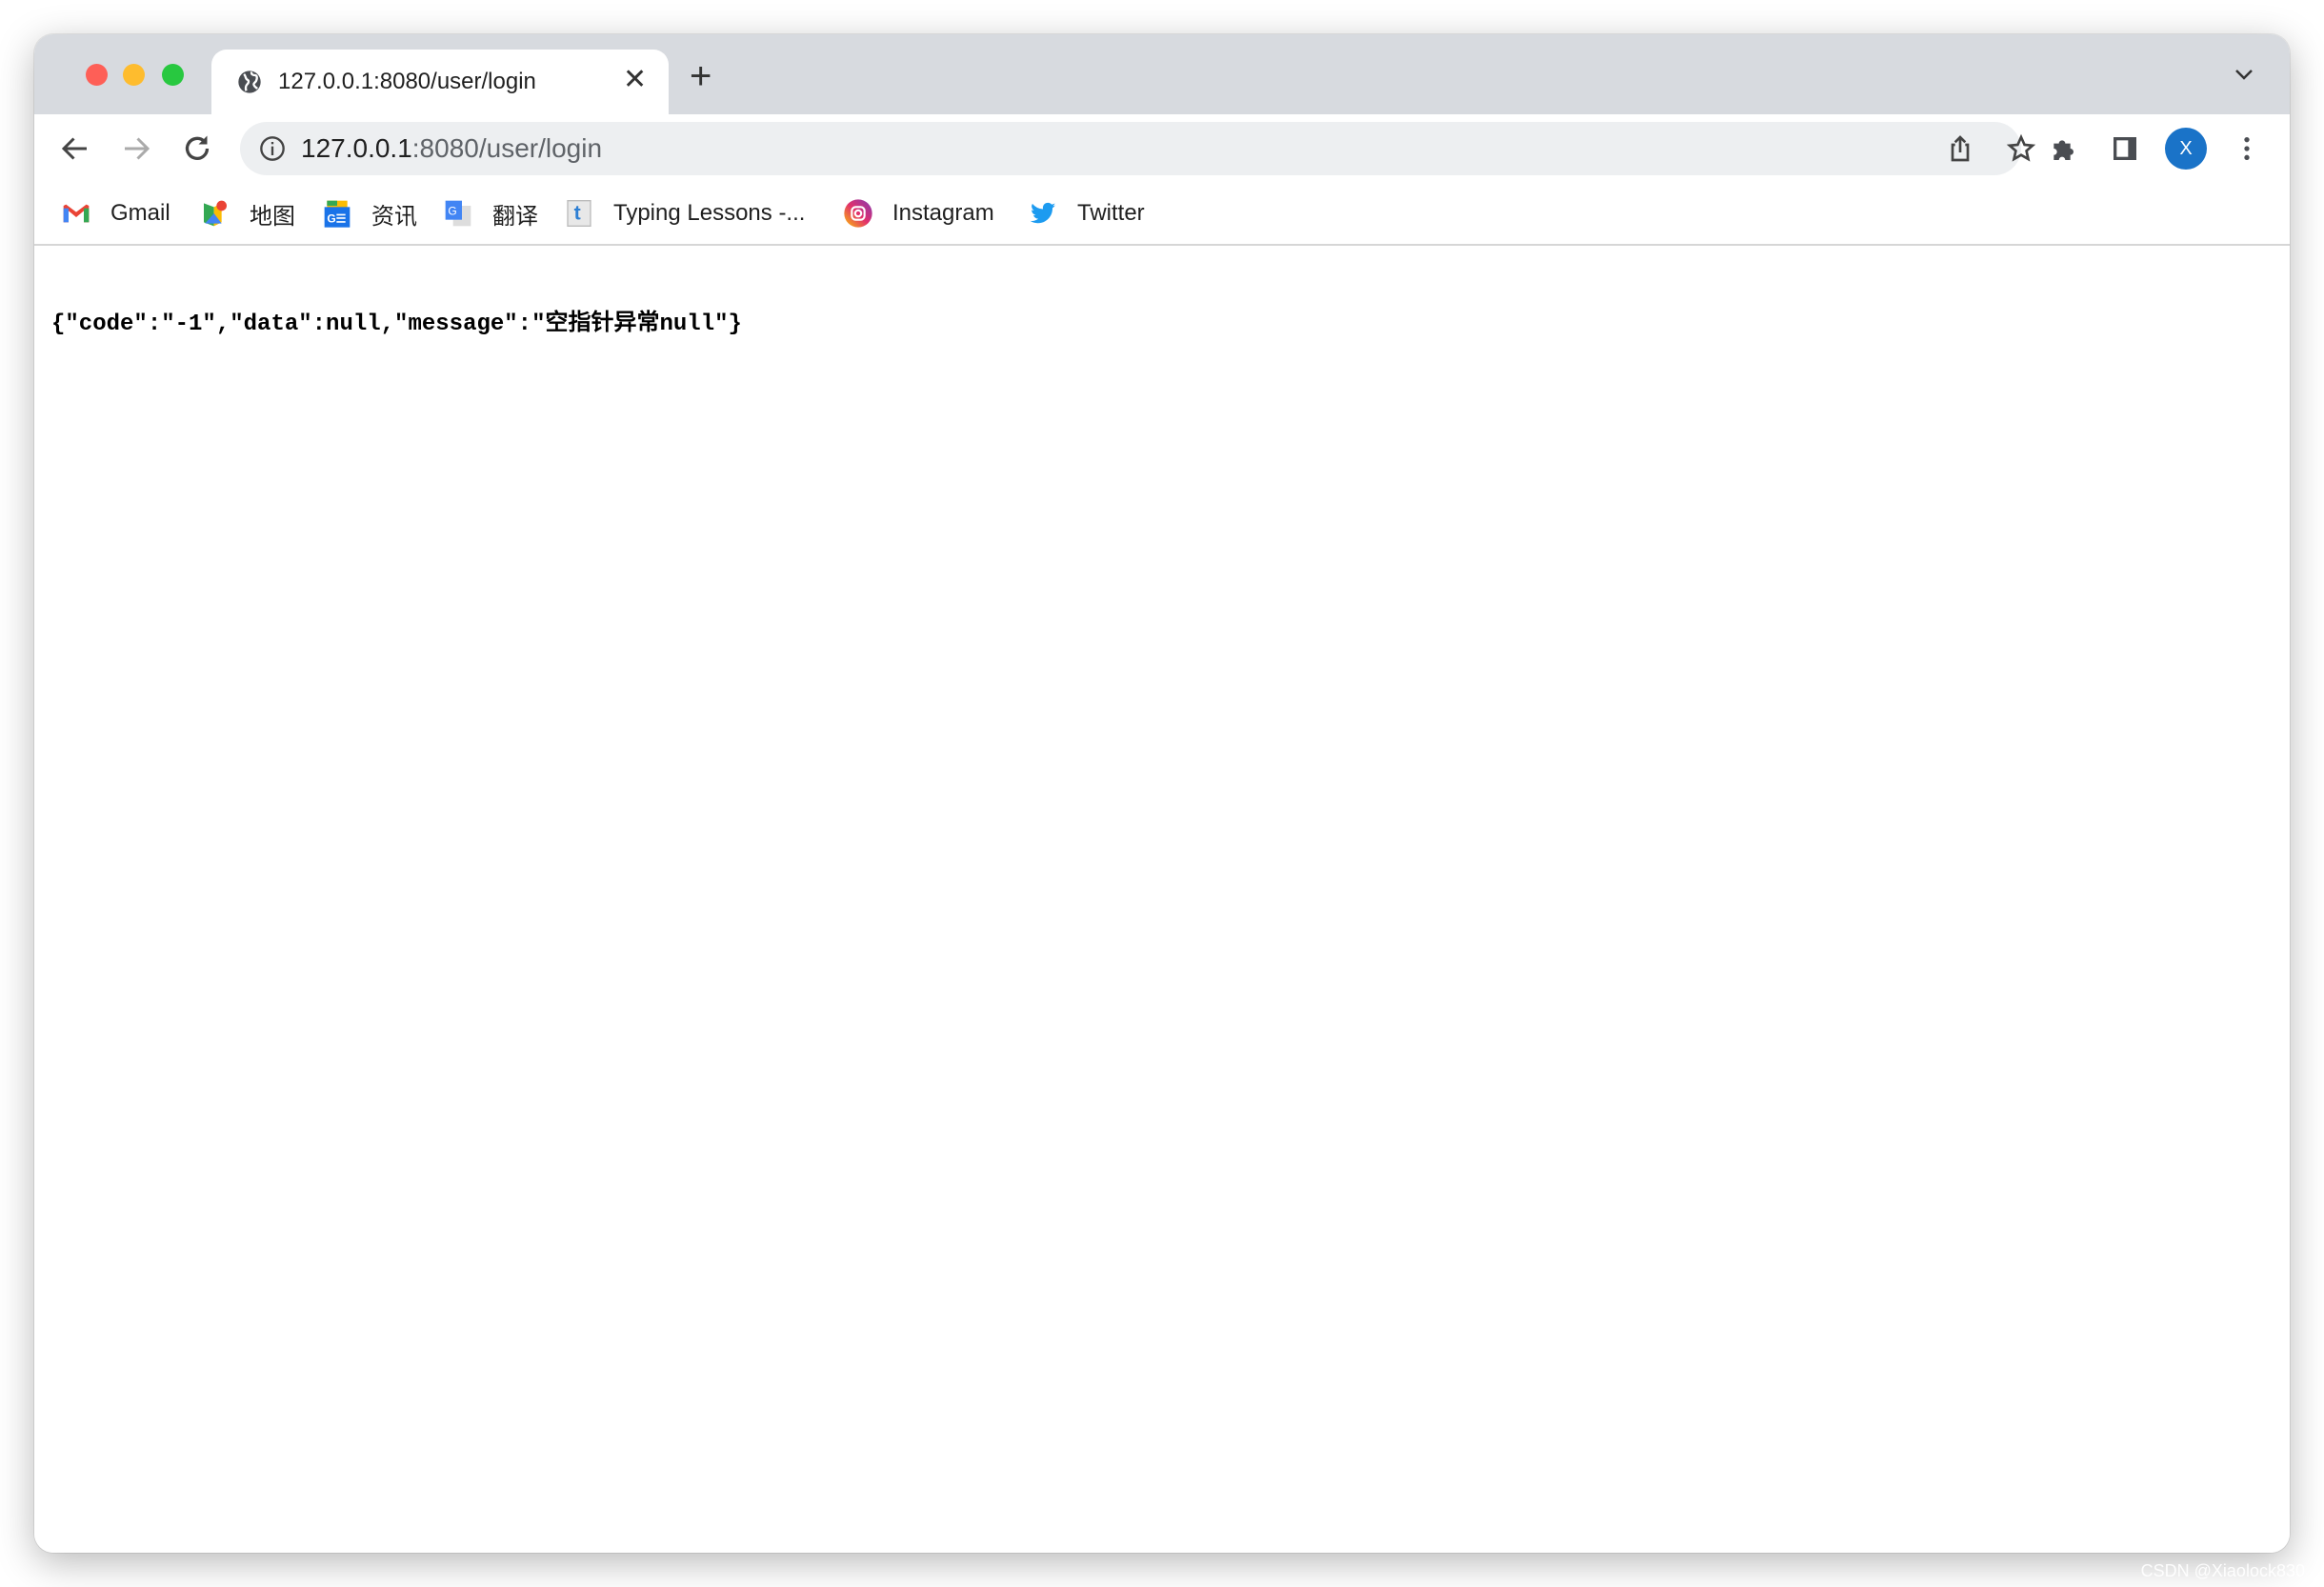 The height and width of the screenshot is (1587, 2324). I want to click on globe-icon, so click(250, 82).